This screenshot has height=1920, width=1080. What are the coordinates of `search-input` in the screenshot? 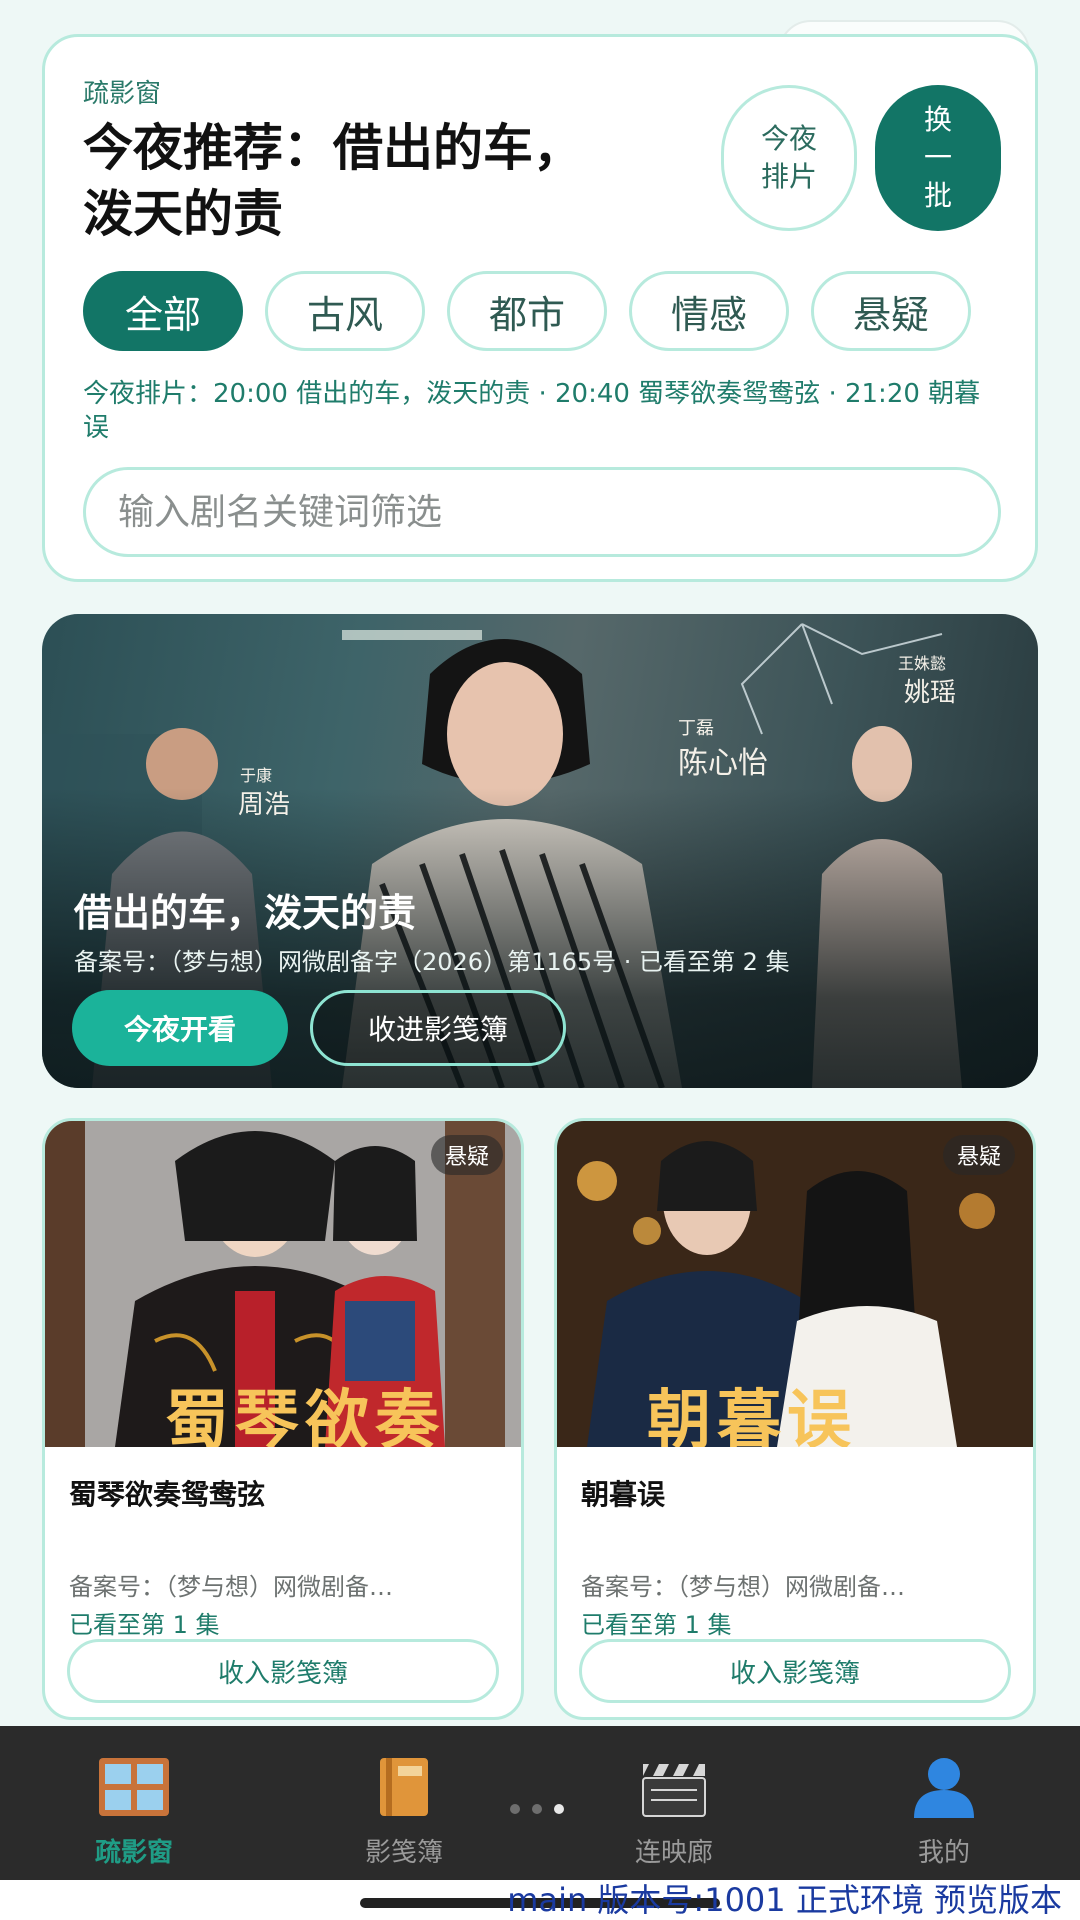 It's located at (558, 512).